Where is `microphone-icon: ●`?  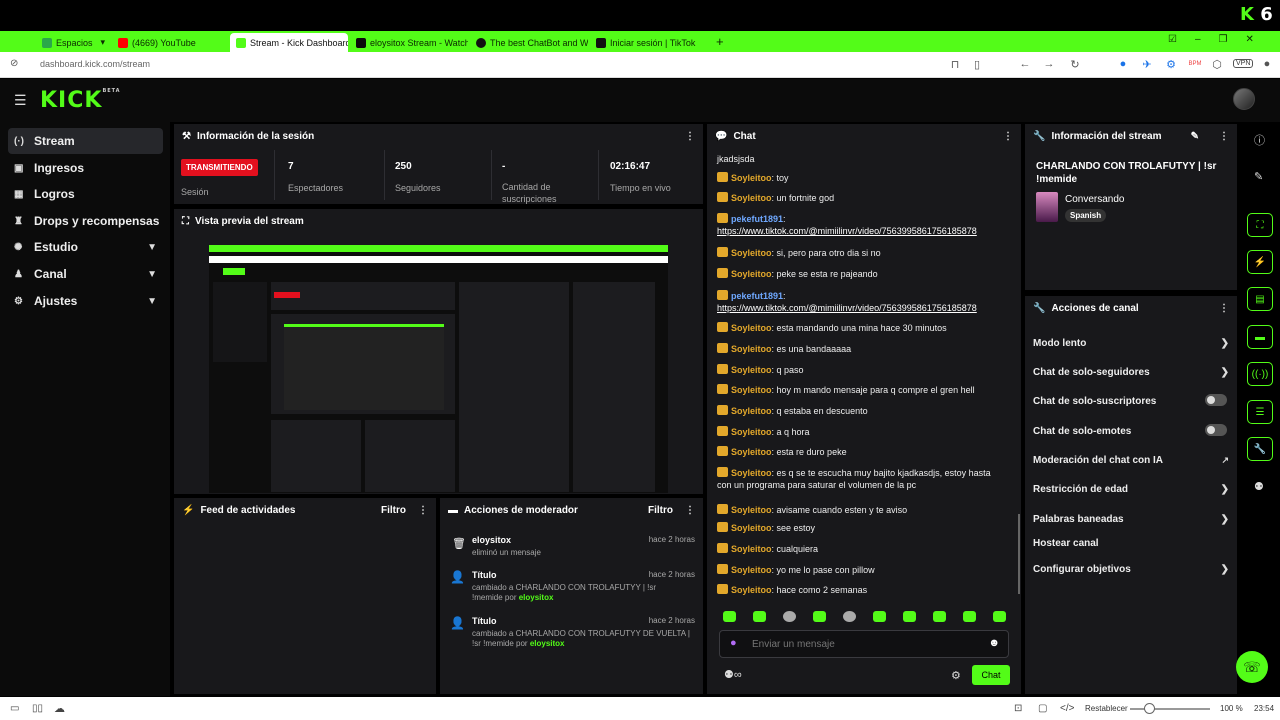
microphone-icon: ● is located at coordinates (733, 643).